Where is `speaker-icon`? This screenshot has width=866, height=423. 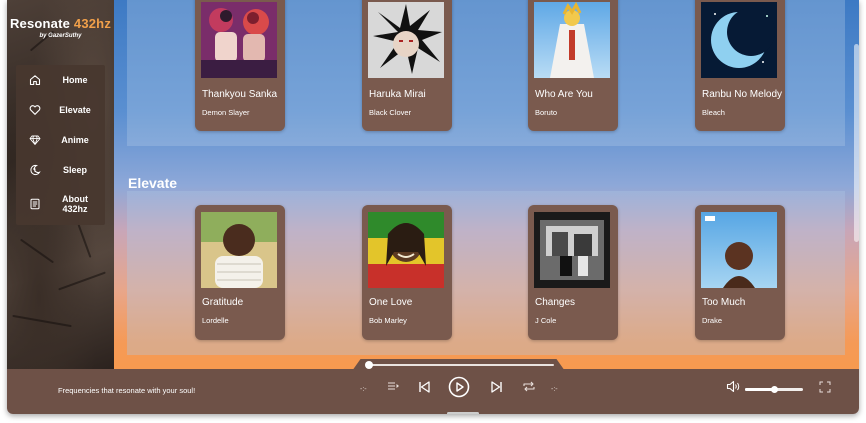 speaker-icon is located at coordinates (733, 389).